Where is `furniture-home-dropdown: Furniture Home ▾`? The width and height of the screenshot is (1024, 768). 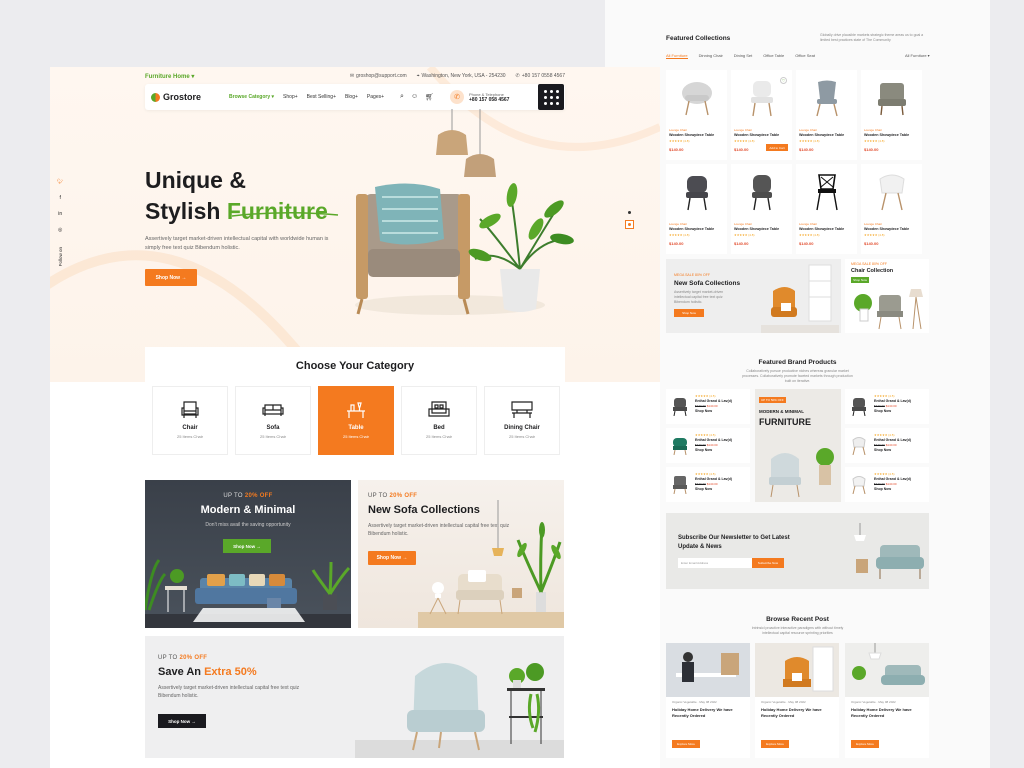
furniture-home-dropdown: Furniture Home ▾ is located at coordinates (169, 76).